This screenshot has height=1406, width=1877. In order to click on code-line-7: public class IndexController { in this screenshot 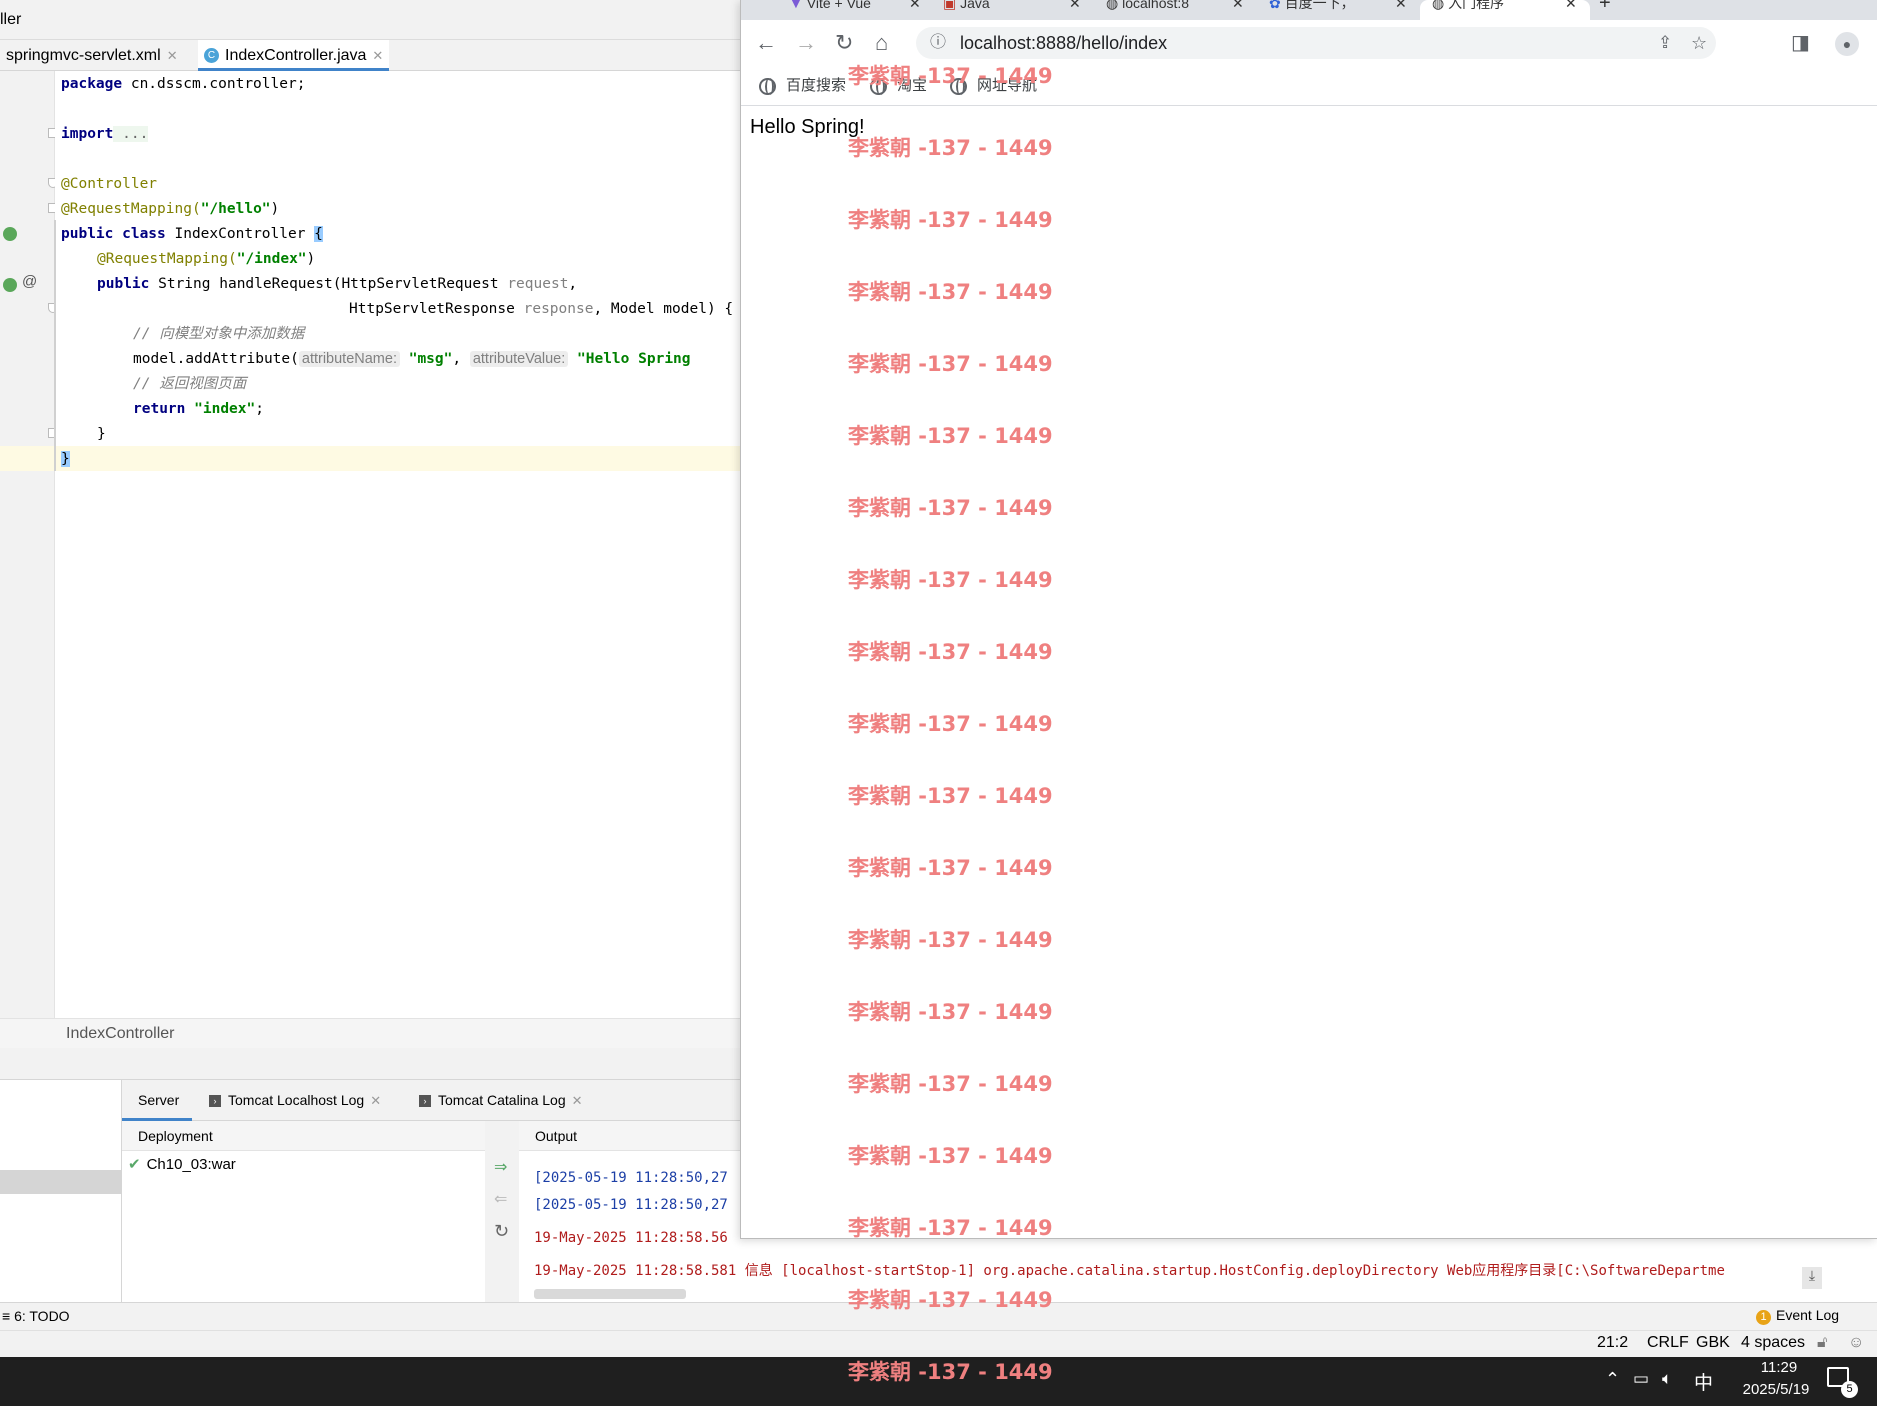, I will do `click(192, 234)`.